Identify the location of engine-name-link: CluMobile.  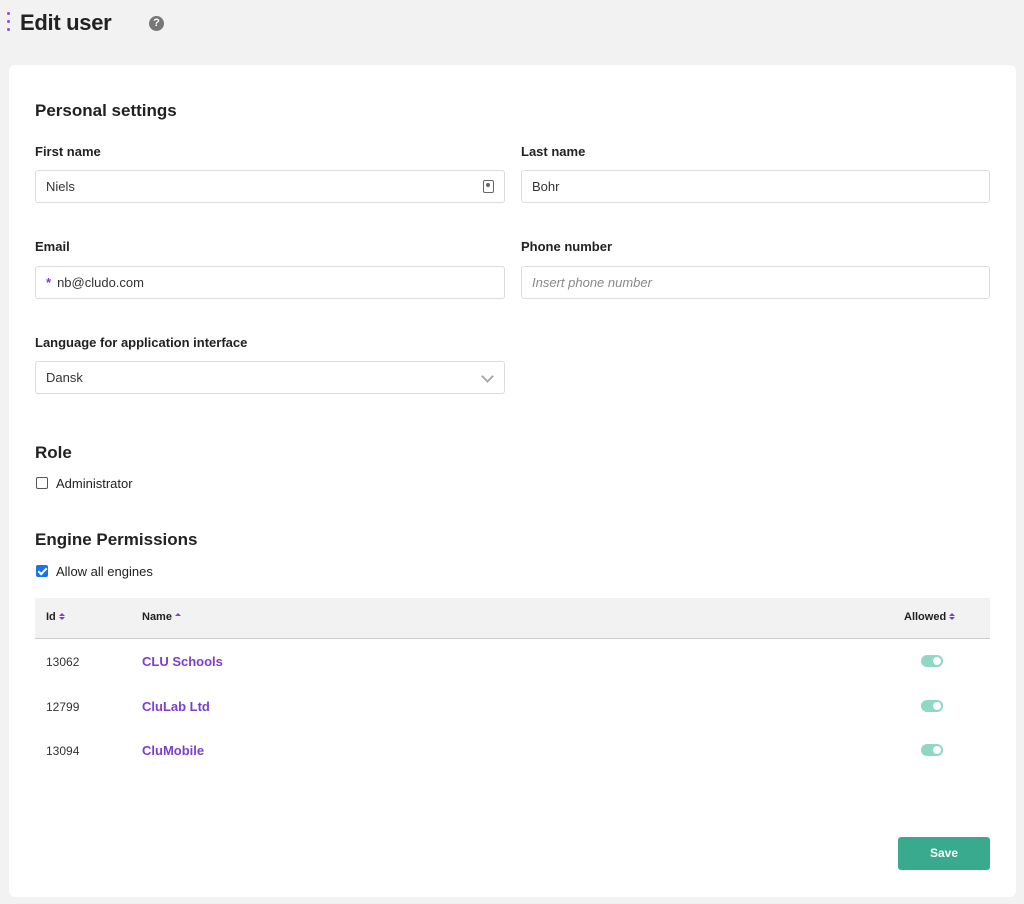
(173, 750).